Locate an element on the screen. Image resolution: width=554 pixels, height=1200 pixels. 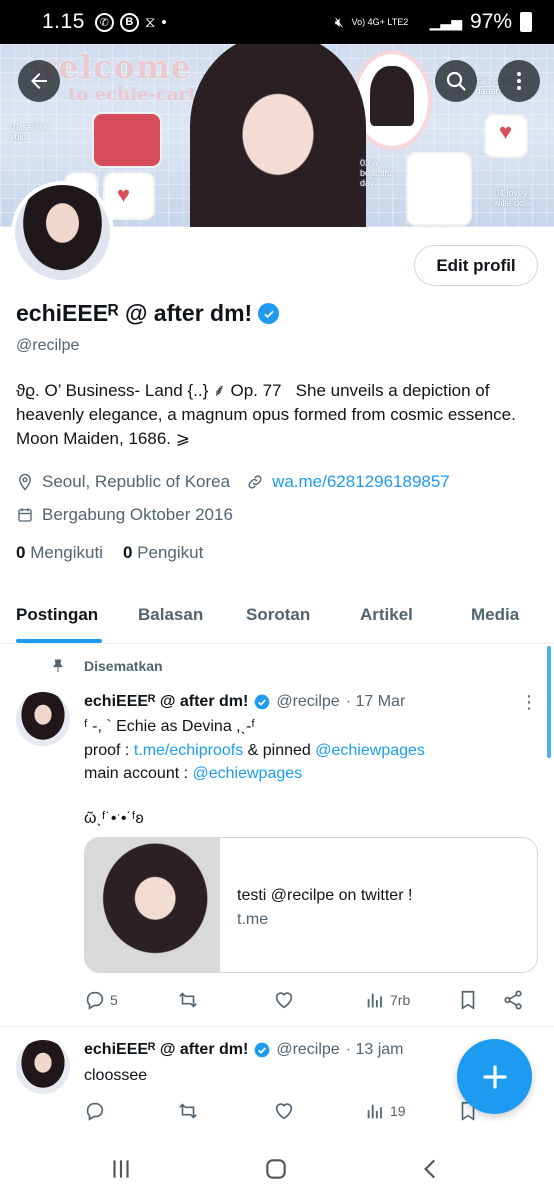
edit-profile-button: Edit profil is located at coordinates (476, 265).